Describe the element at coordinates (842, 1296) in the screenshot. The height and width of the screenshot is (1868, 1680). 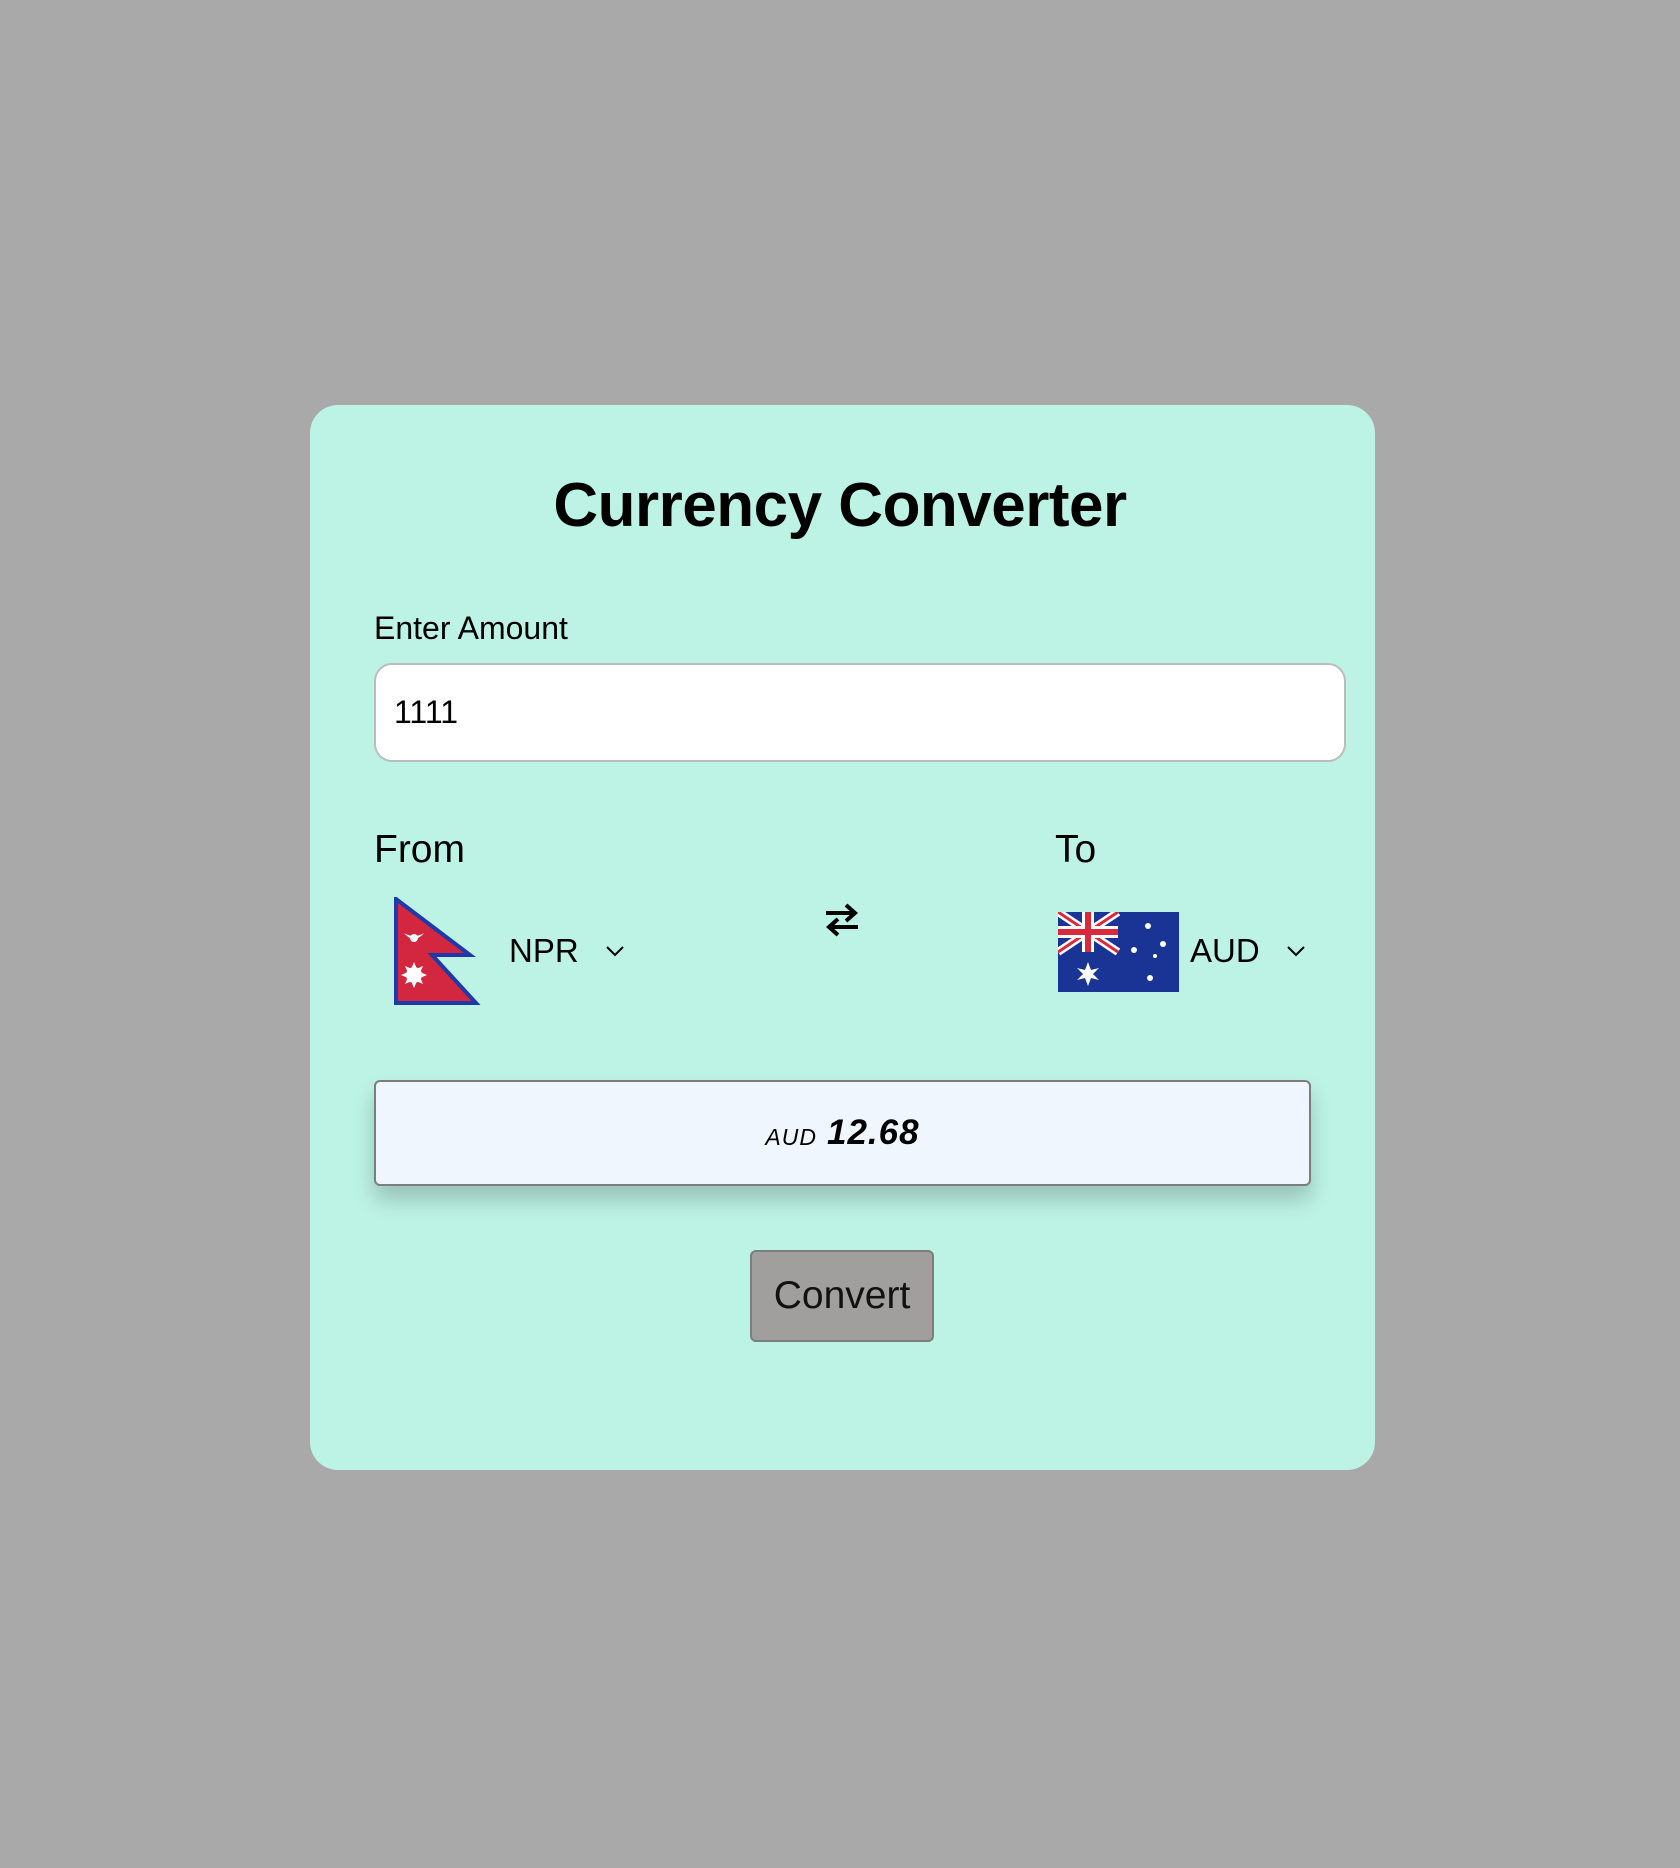
I see `convert-button: Convert` at that location.